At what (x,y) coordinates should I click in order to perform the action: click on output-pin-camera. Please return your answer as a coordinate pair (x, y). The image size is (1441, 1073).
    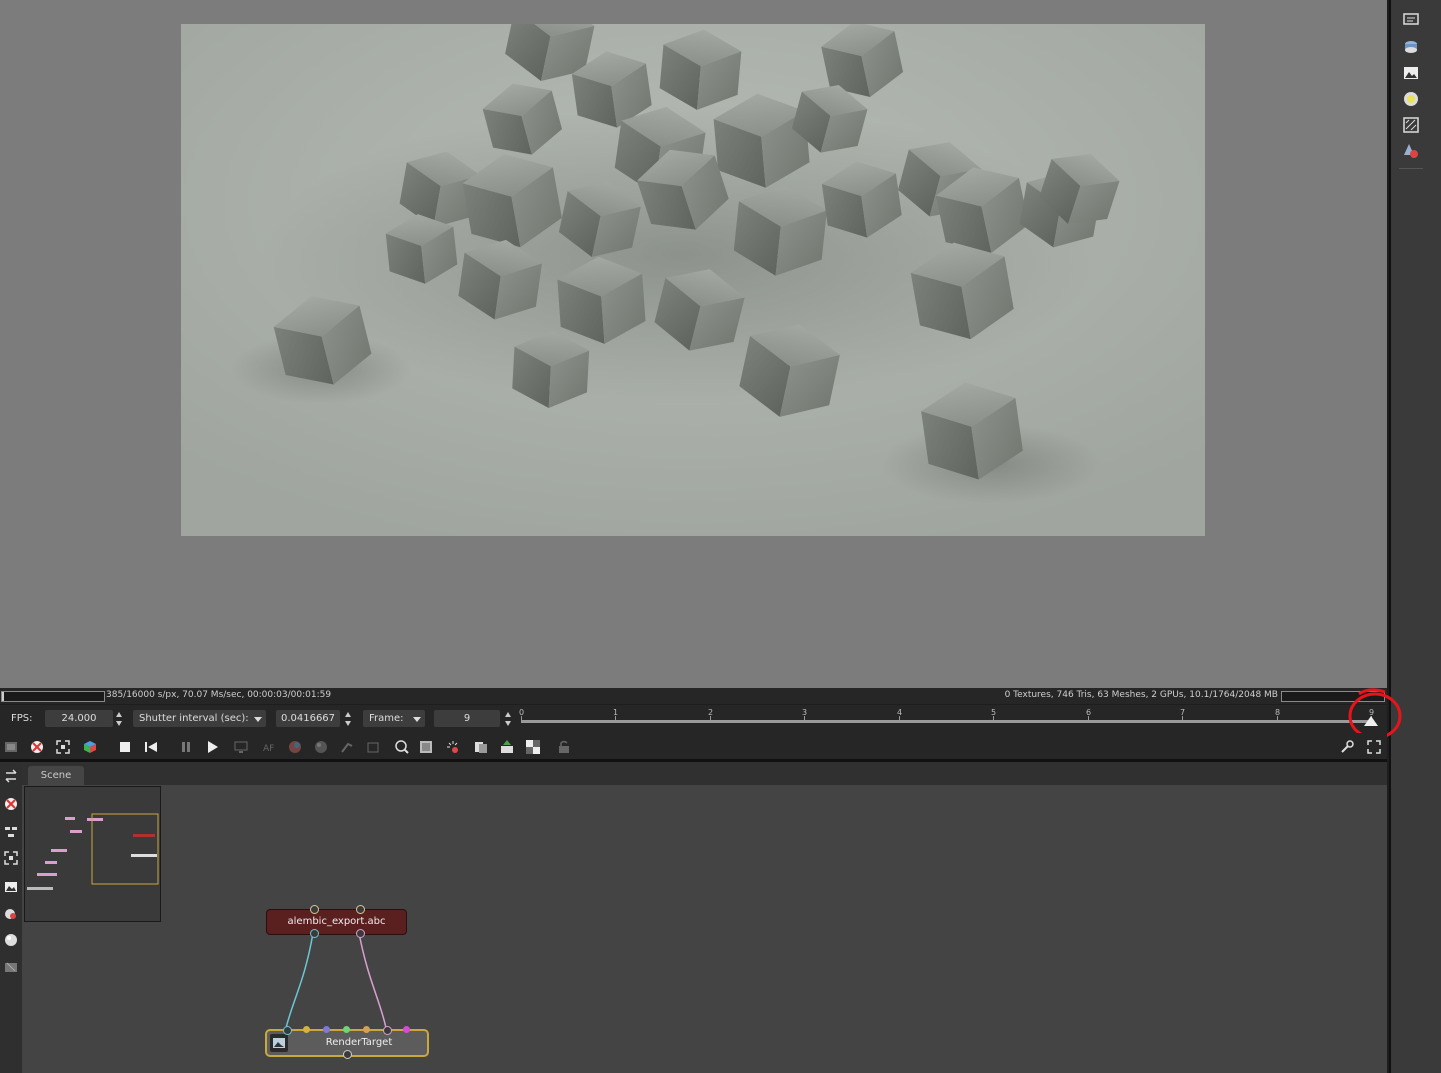
    Looking at the image, I should click on (360, 933).